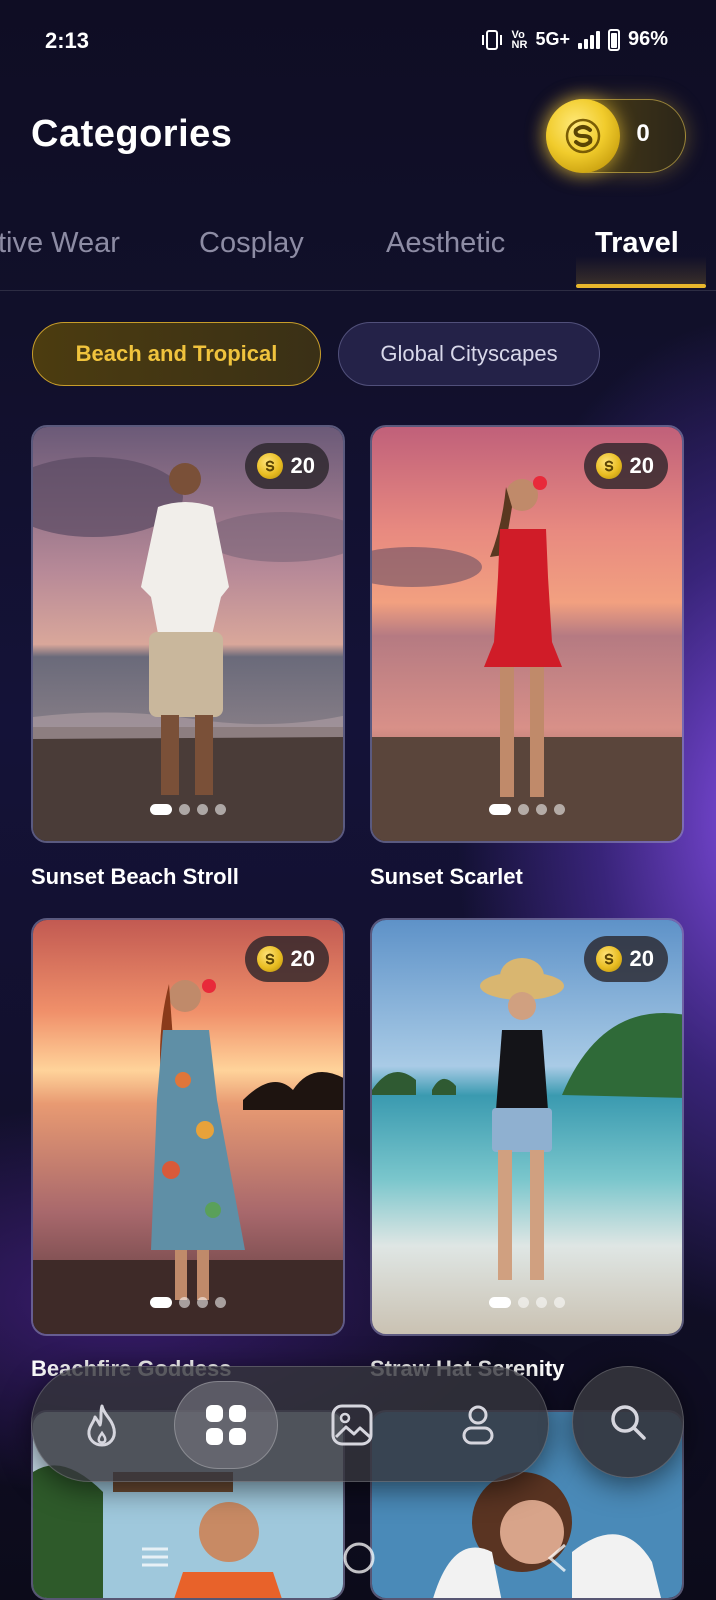 This screenshot has width=716, height=1600. Describe the element at coordinates (132, 134) in the screenshot. I see `page-title: Categories` at that location.